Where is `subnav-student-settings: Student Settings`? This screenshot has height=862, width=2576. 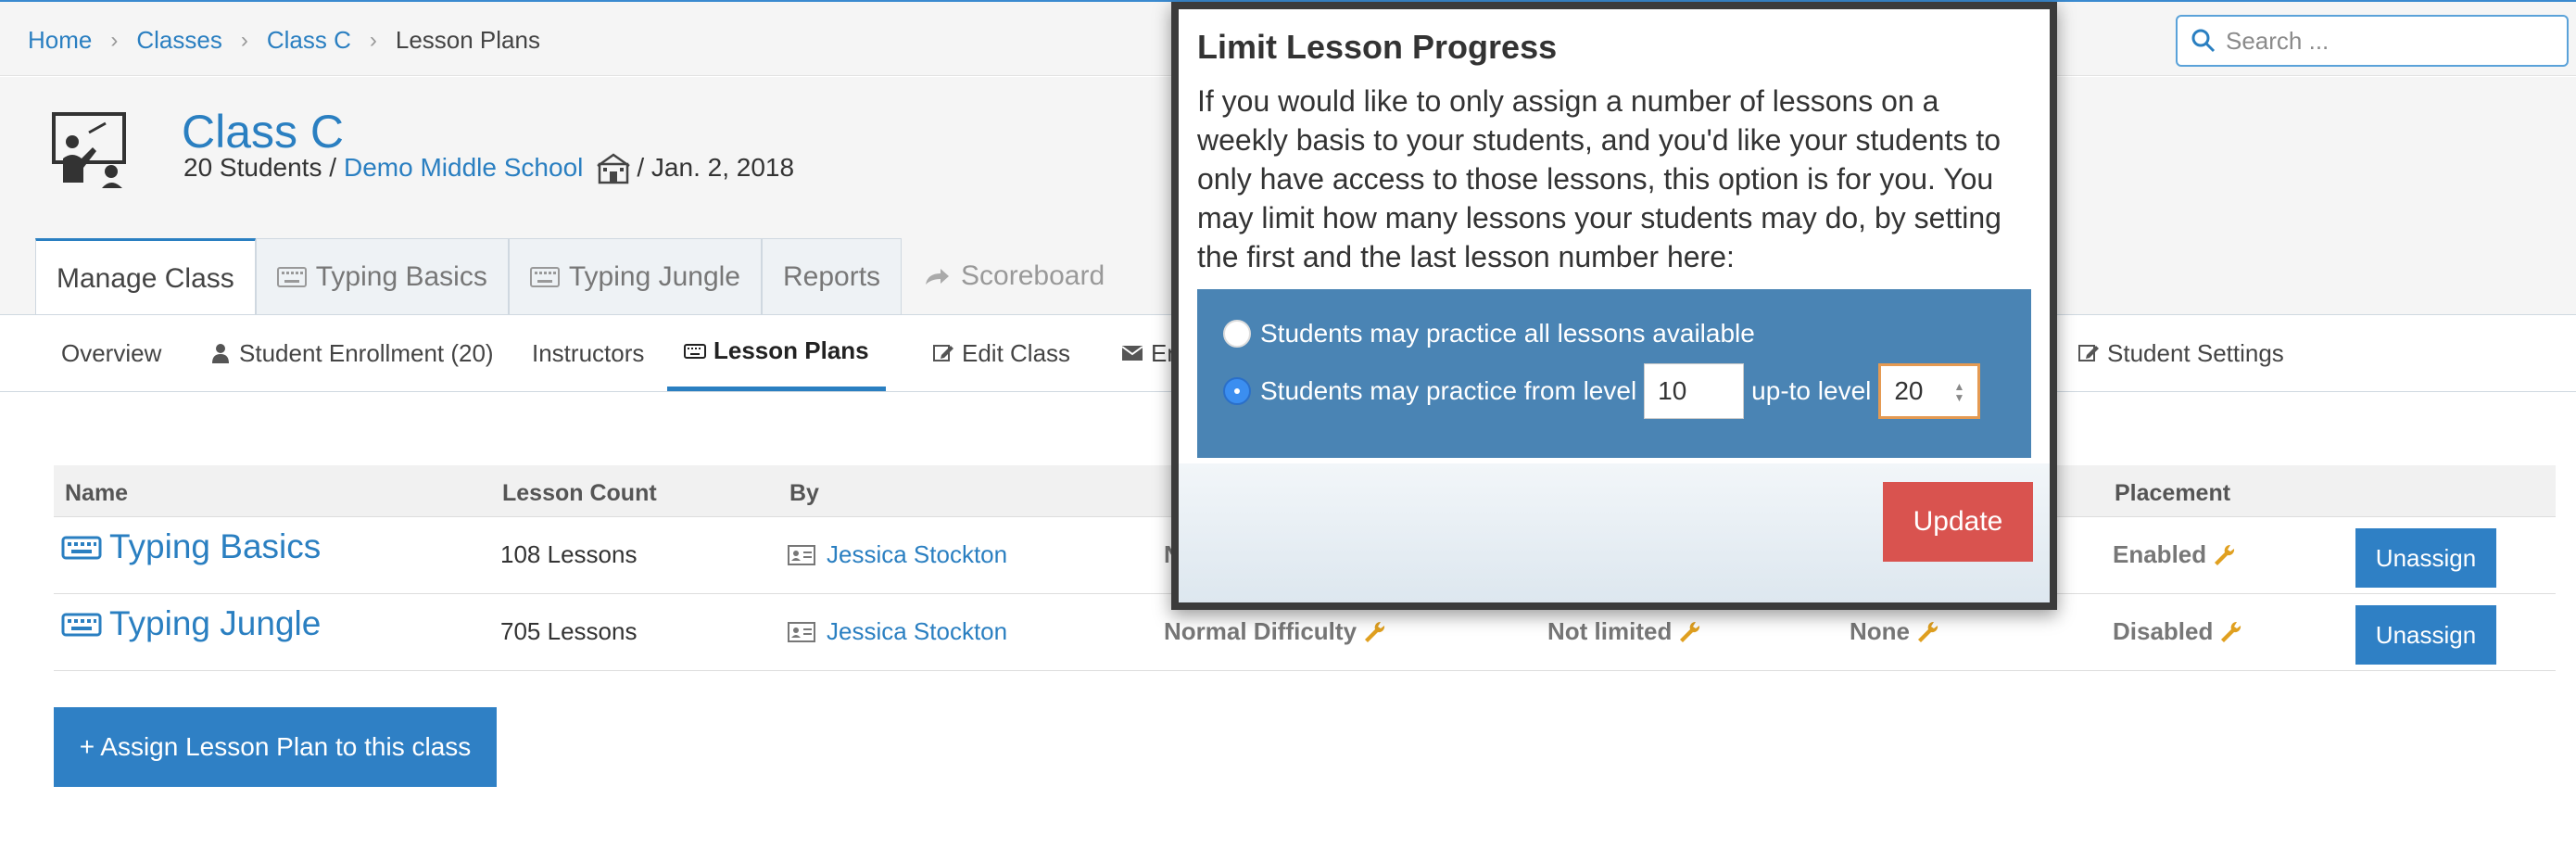
subnav-student-settings: Student Settings is located at coordinates (2180, 353).